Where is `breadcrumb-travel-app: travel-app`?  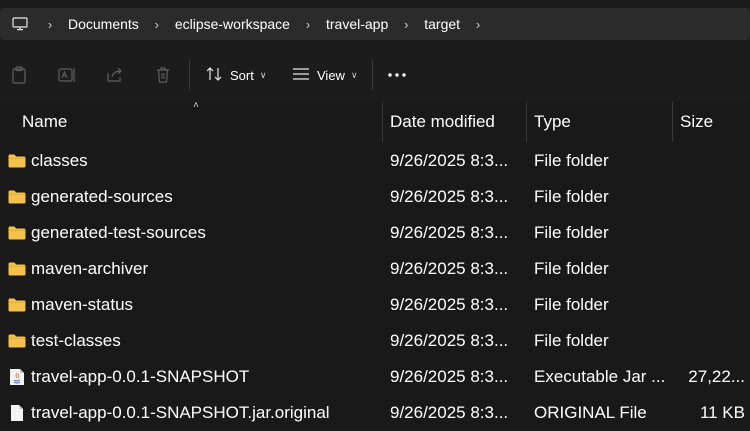 breadcrumb-travel-app: travel-app is located at coordinates (357, 24).